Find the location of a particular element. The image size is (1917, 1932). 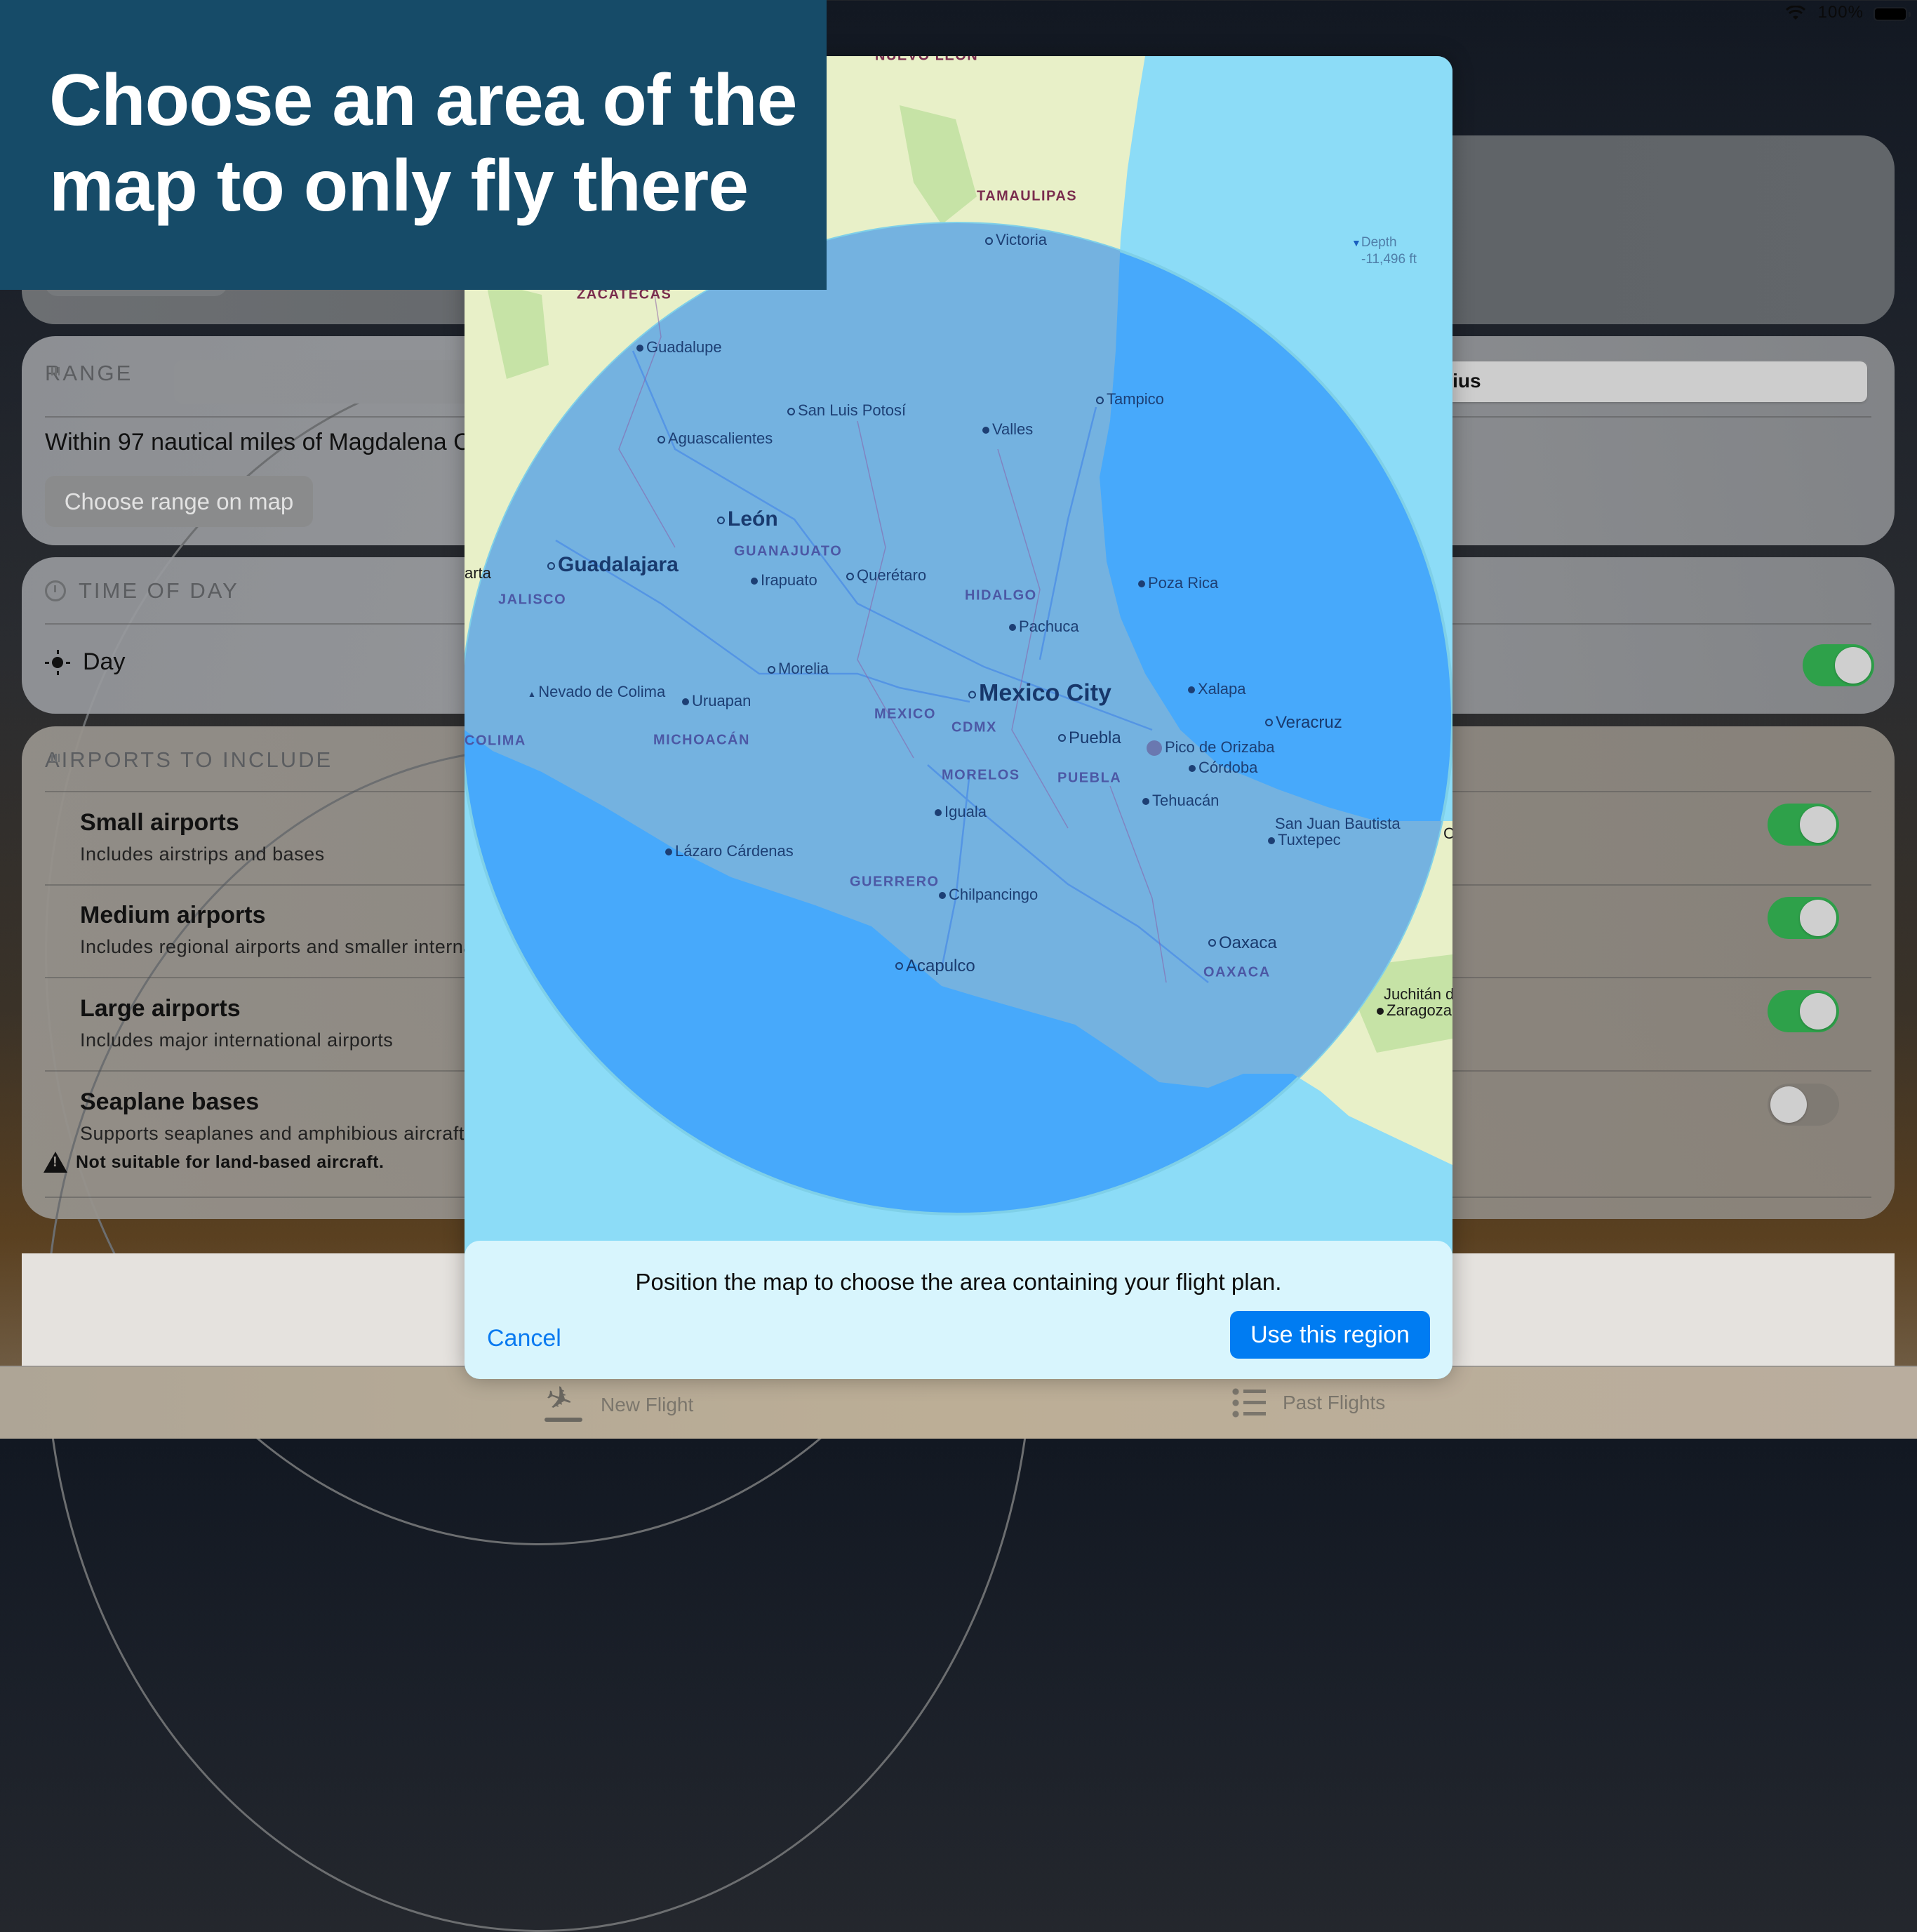

label-text: Puebla is located at coordinates (1095, 737).